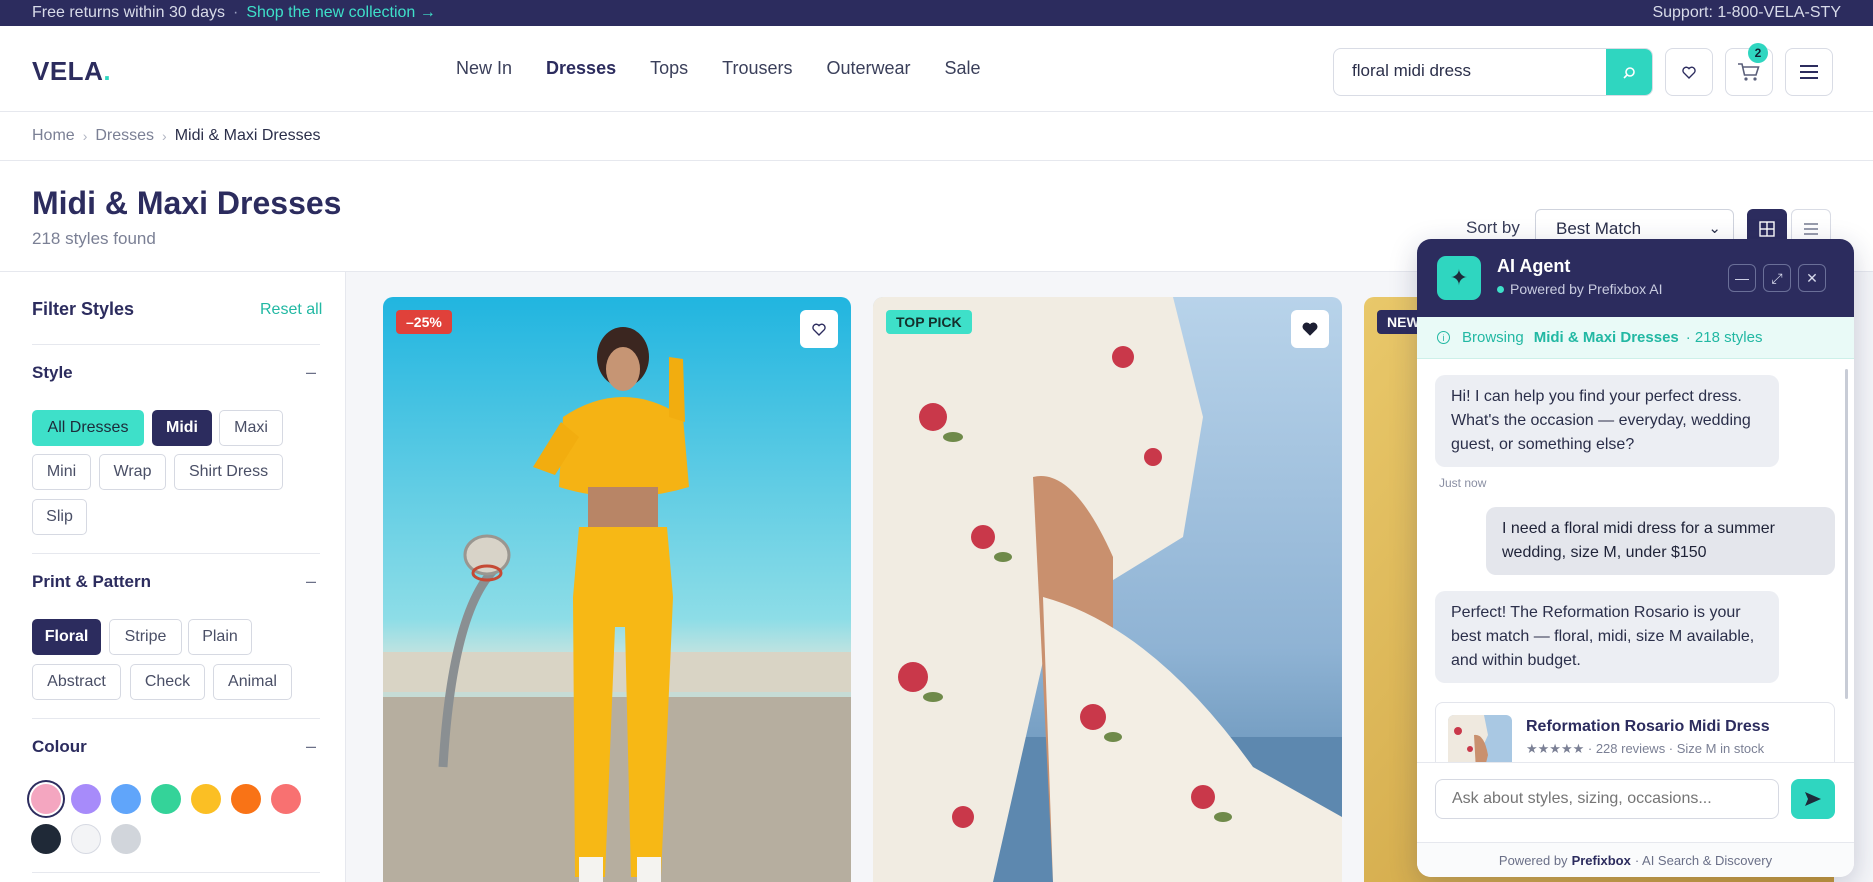  Describe the element at coordinates (1629, 72) in the screenshot. I see `search-button` at that location.